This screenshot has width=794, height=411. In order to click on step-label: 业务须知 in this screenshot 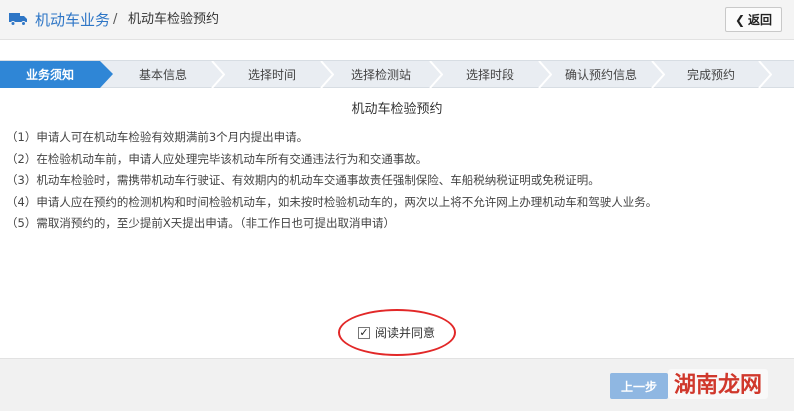, I will do `click(49, 75)`.